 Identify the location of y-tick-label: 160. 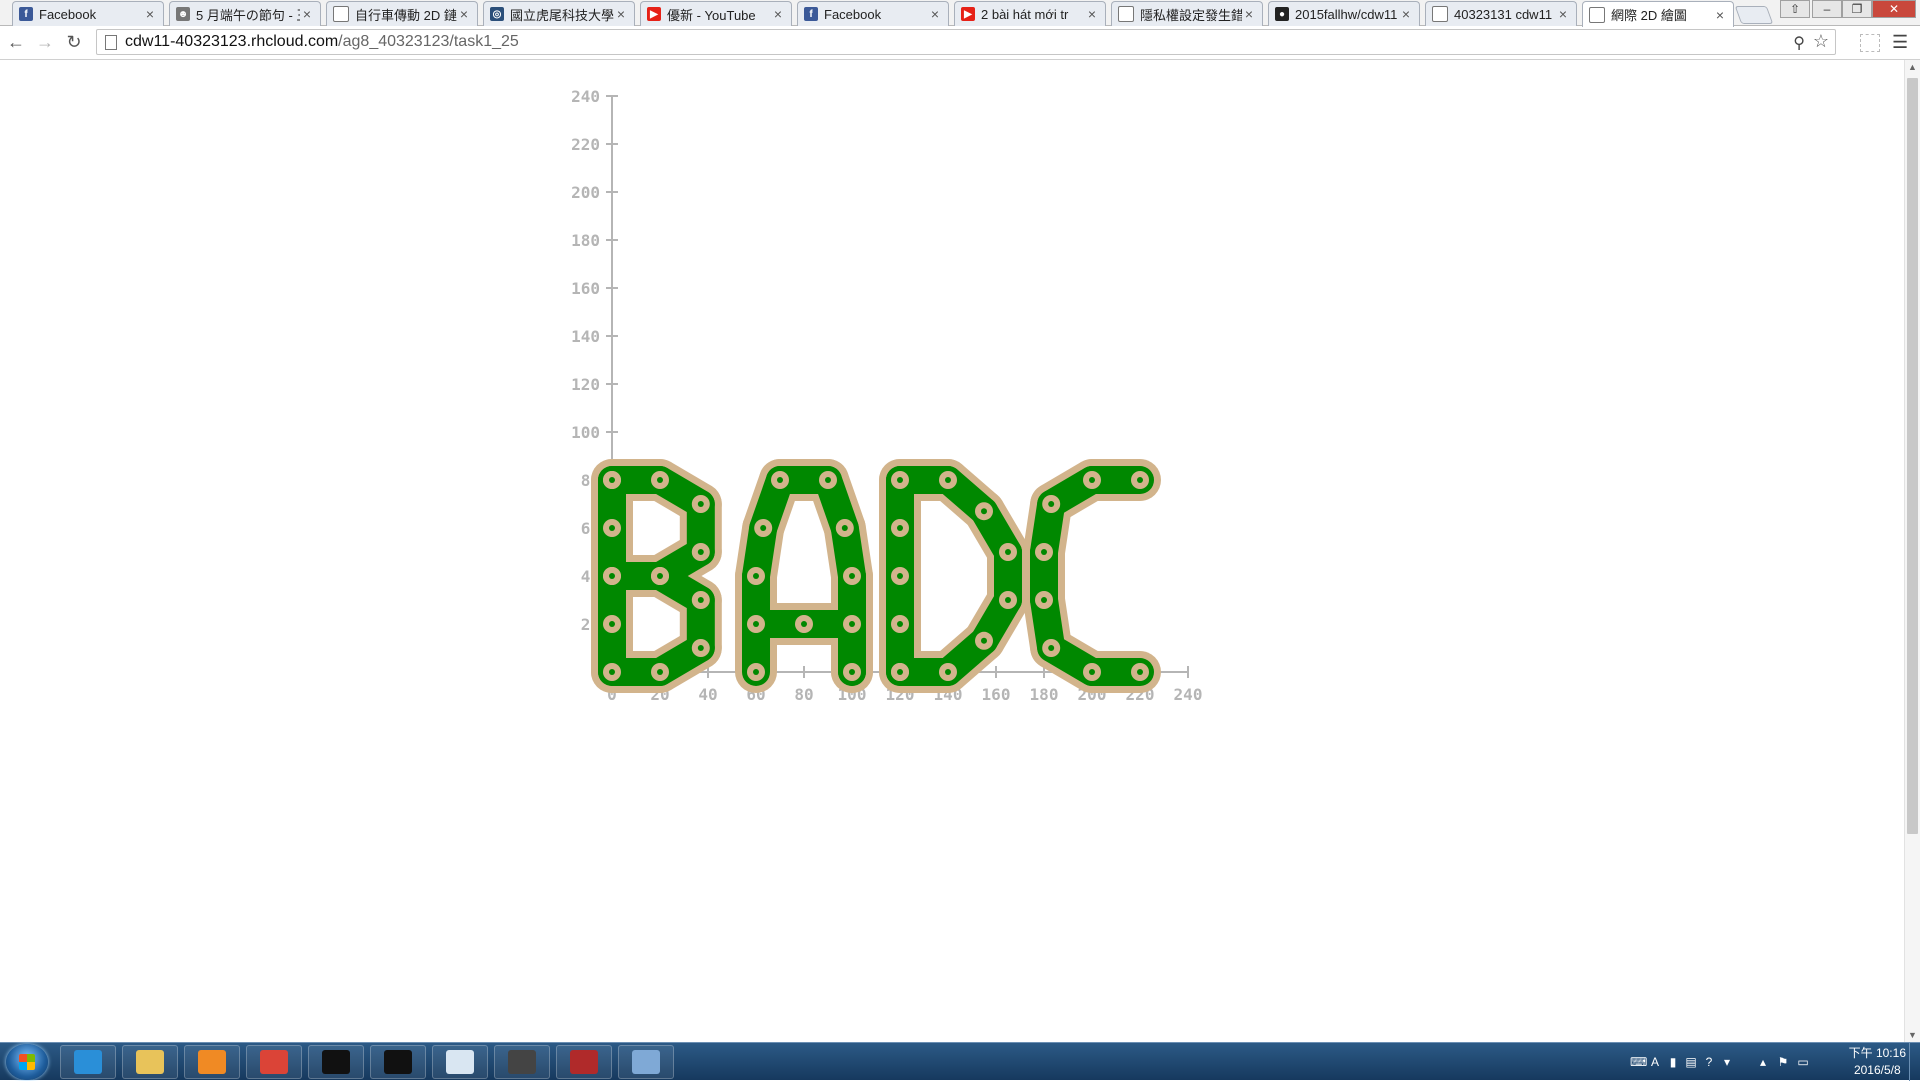
(585, 288).